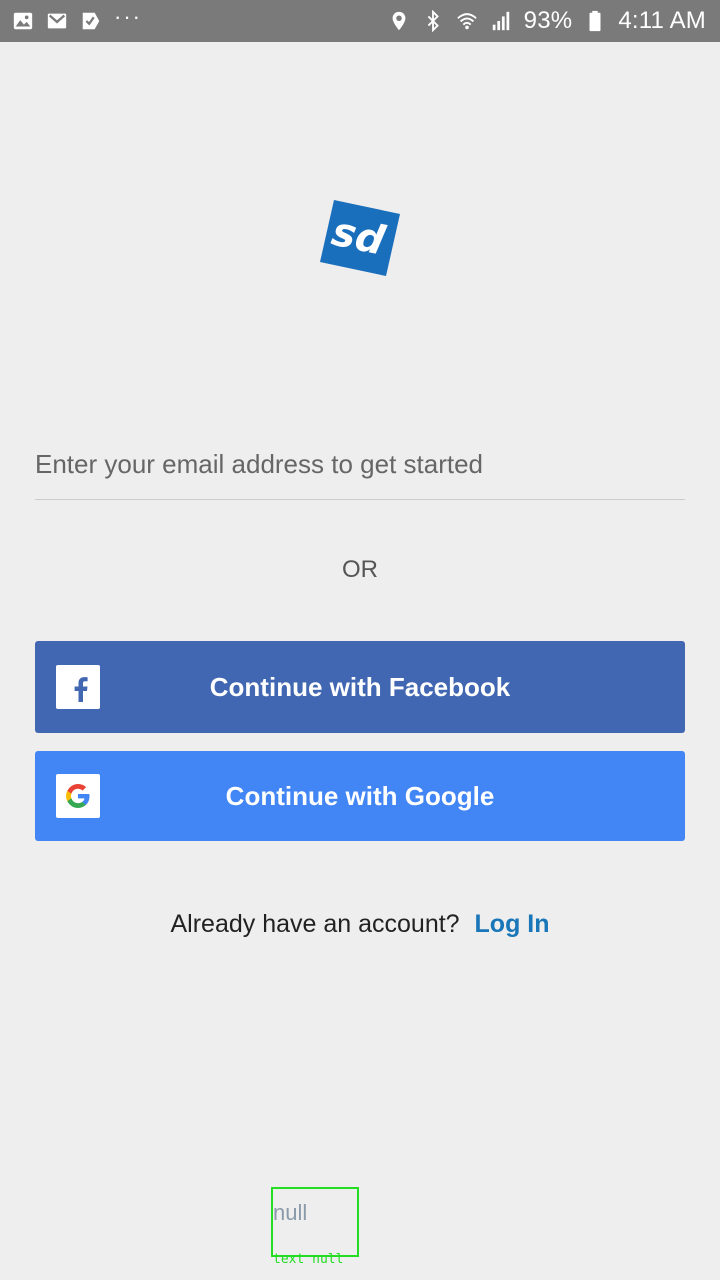 The height and width of the screenshot is (1280, 720). What do you see at coordinates (662, 20) in the screenshot?
I see `clock: 4:11 AM` at bounding box center [662, 20].